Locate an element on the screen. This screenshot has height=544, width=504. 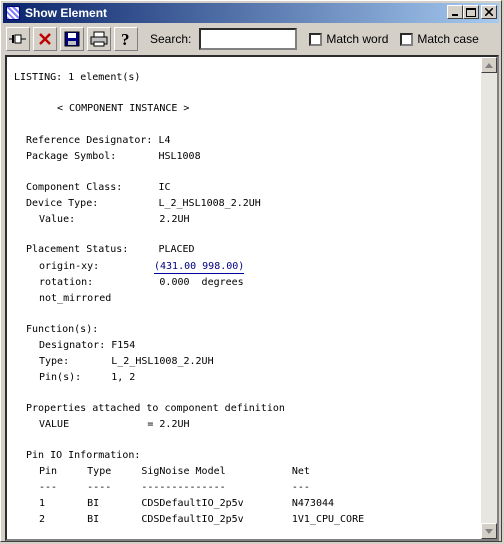
maximize-icon is located at coordinates (471, 12).